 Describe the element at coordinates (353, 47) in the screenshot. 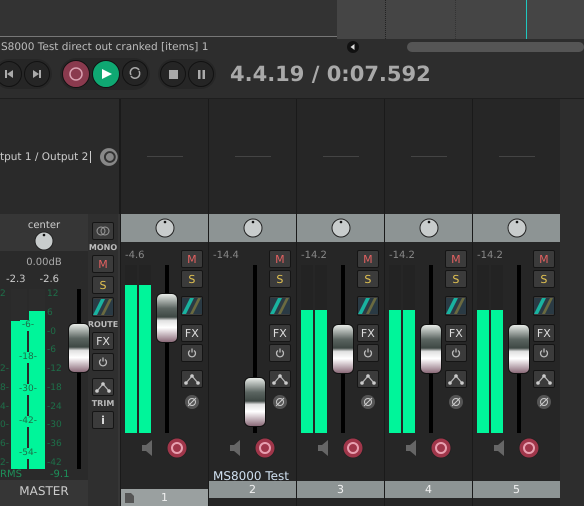

I see `scroll-left-icon` at that location.